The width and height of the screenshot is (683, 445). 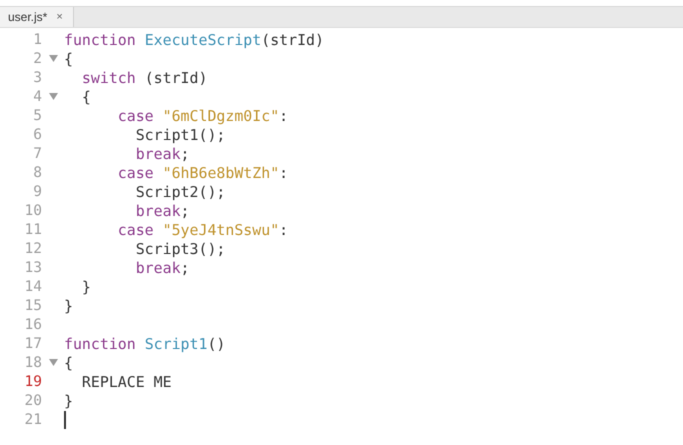 What do you see at coordinates (145, 343) in the screenshot?
I see `code-line: function Script1()` at bounding box center [145, 343].